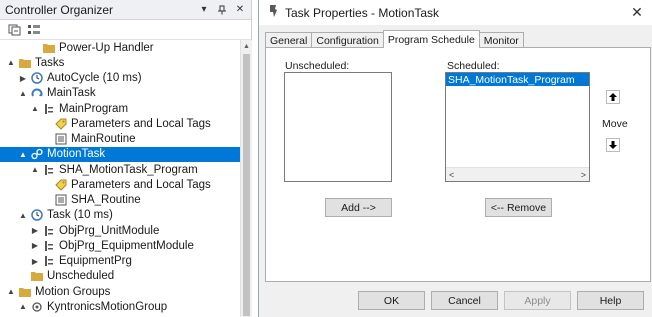 Image resolution: width=652 pixels, height=317 pixels. What do you see at coordinates (358, 207) in the screenshot?
I see `add-button: Add -->` at bounding box center [358, 207].